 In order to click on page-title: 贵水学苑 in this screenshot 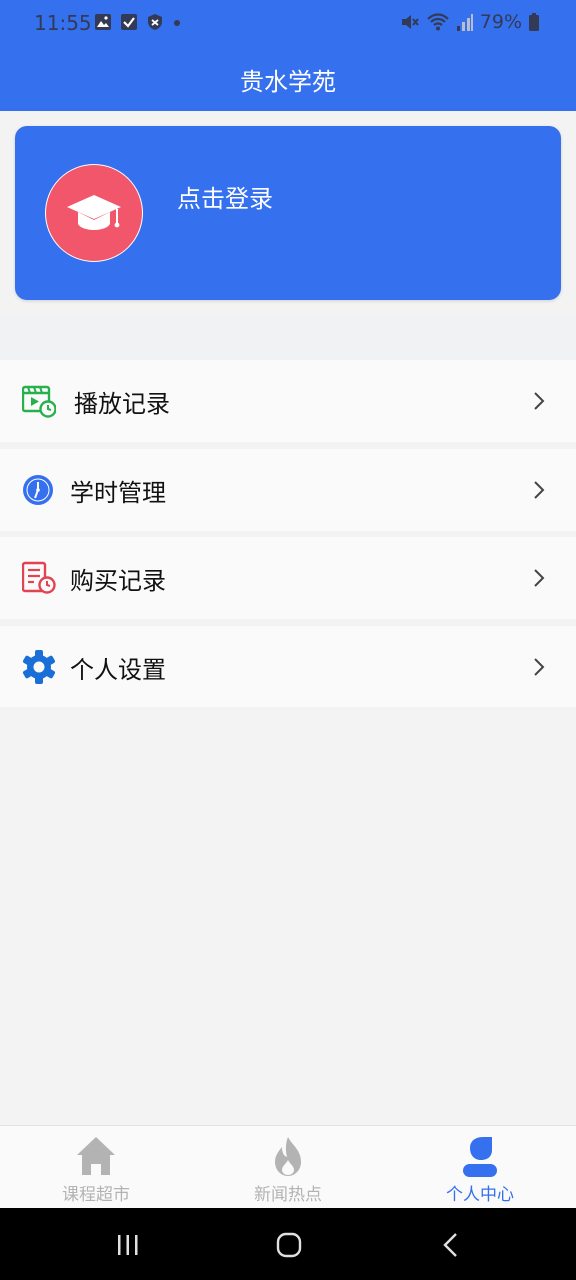, I will do `click(288, 82)`.